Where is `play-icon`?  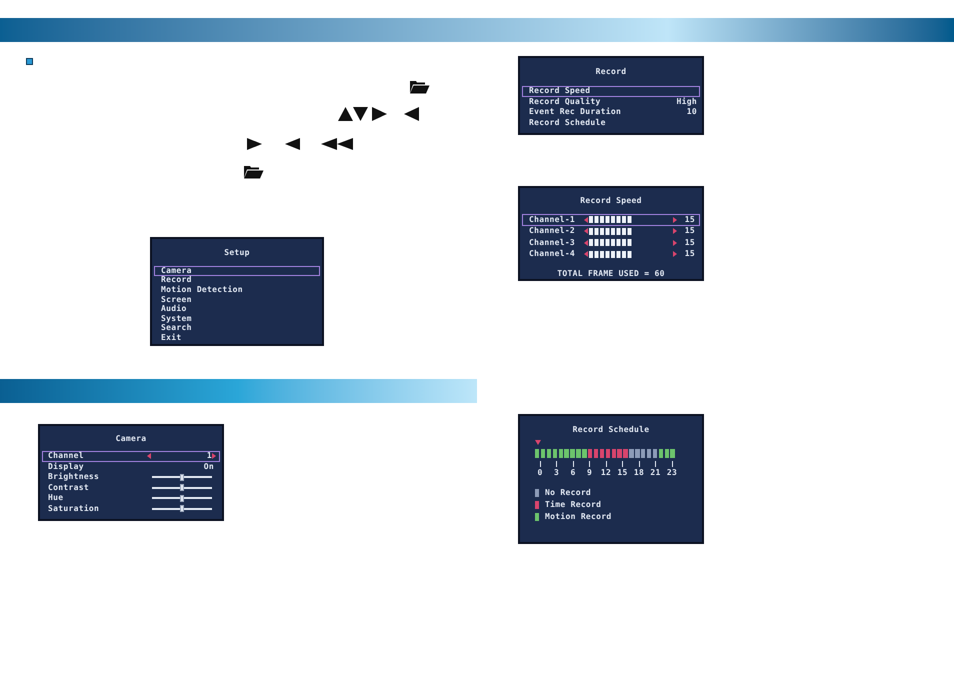
play-icon is located at coordinates (254, 144).